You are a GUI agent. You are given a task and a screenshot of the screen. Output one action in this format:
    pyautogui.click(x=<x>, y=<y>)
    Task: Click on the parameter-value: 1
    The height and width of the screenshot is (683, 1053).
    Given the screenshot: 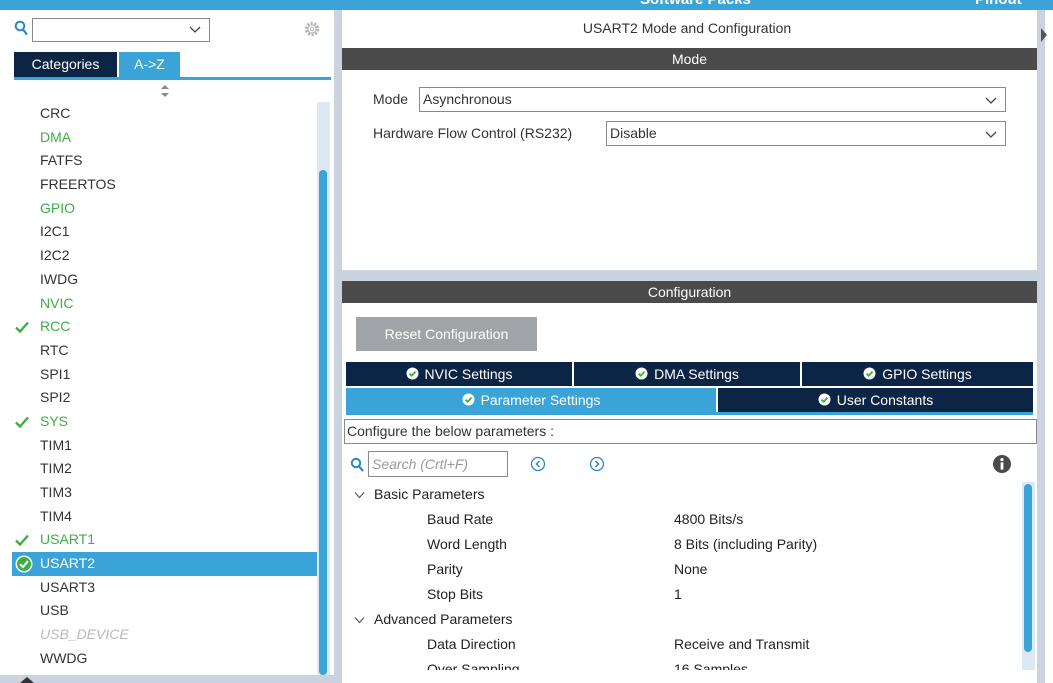 What is the action you would take?
    pyautogui.click(x=678, y=594)
    